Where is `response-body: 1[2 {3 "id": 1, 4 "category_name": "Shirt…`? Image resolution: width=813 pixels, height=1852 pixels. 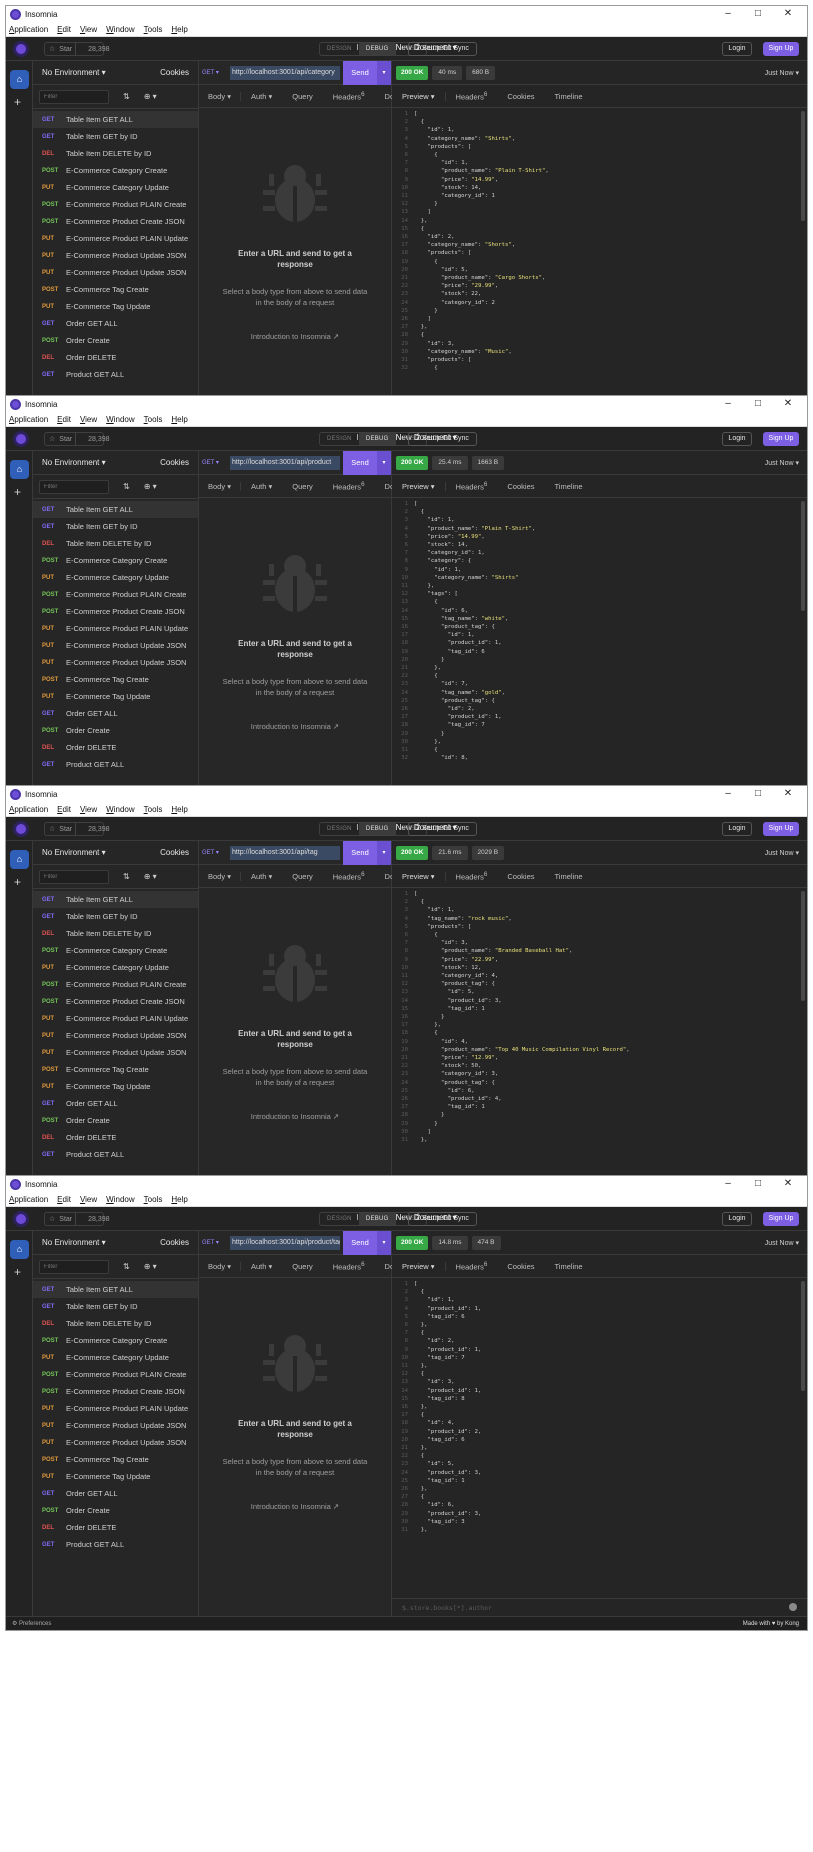 response-body: 1[2 {3 "id": 1, 4 "category_name": "Shirt… is located at coordinates (595, 267).